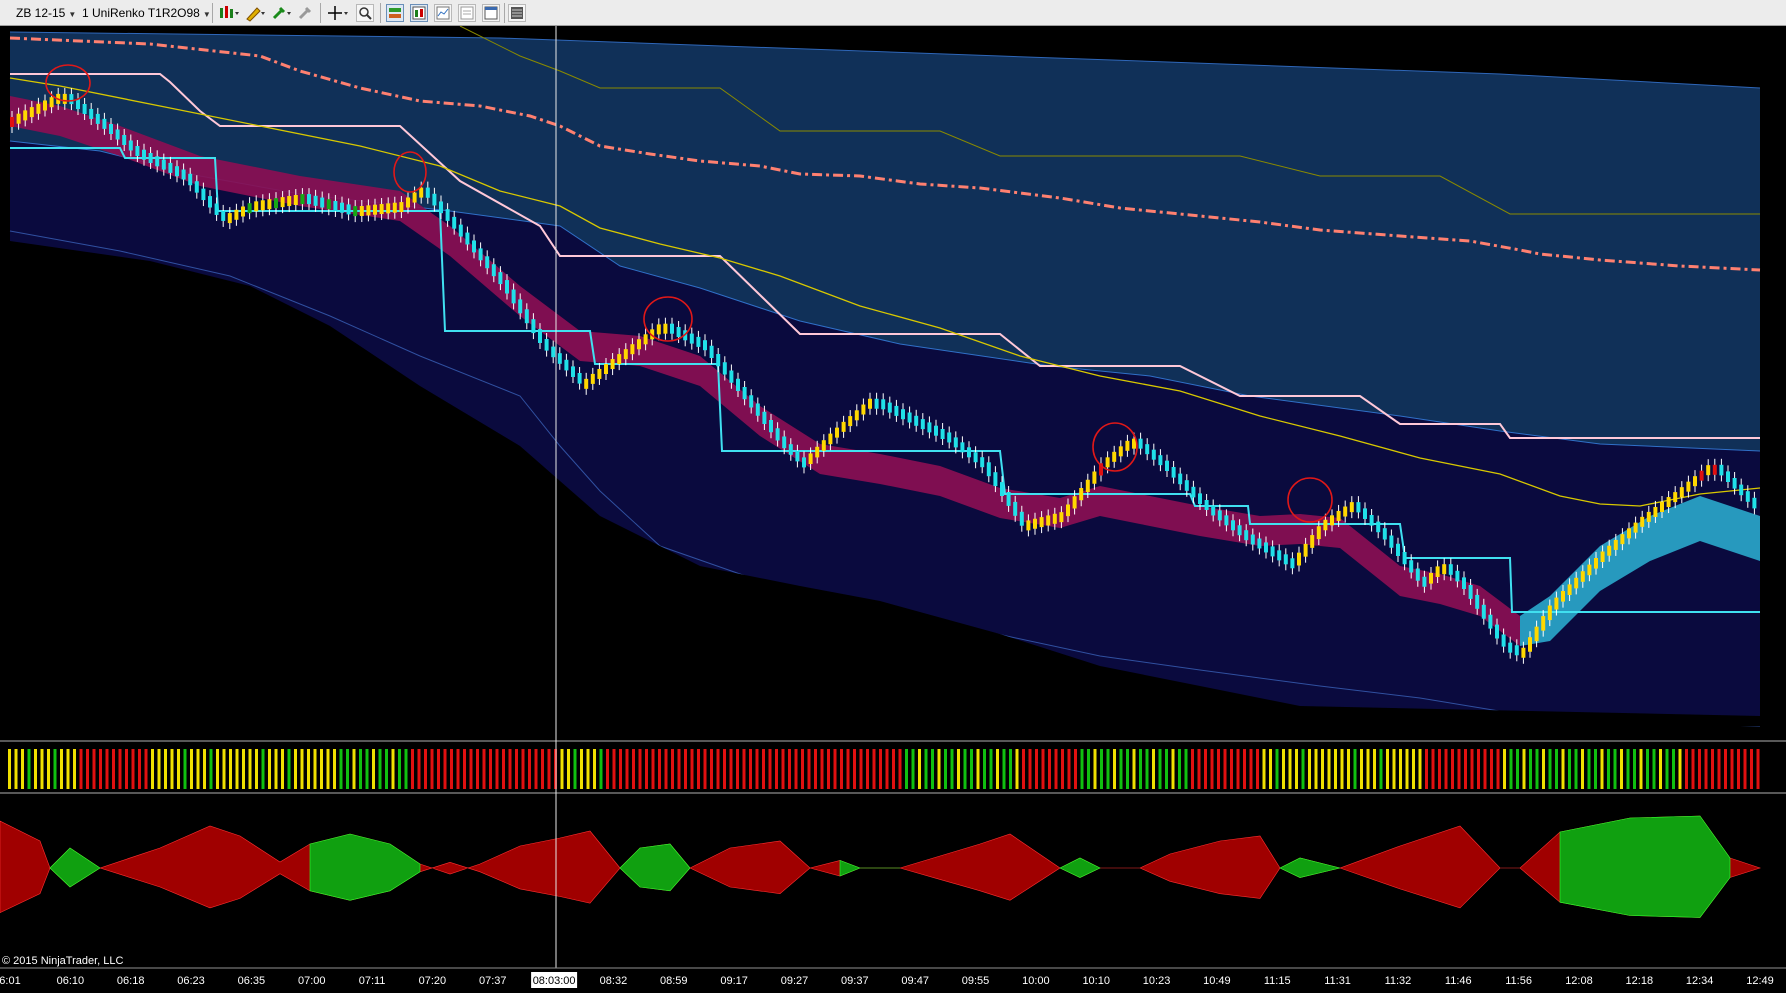 The height and width of the screenshot is (993, 1786). What do you see at coordinates (554, 981) in the screenshot?
I see `crosshair-time-label: 08:03:00` at bounding box center [554, 981].